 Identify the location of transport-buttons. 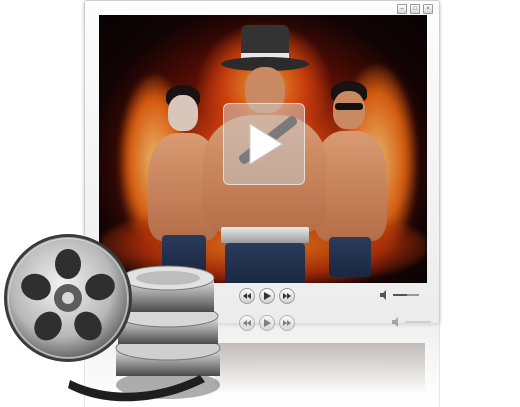
(269, 296).